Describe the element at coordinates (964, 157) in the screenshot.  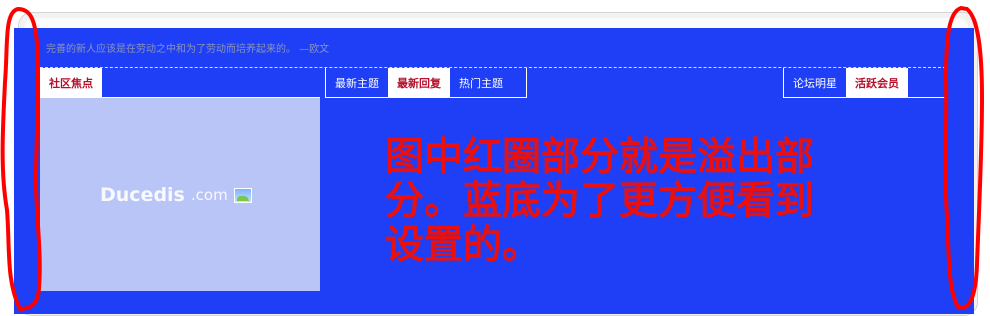
I see `right-overflow-circle` at that location.